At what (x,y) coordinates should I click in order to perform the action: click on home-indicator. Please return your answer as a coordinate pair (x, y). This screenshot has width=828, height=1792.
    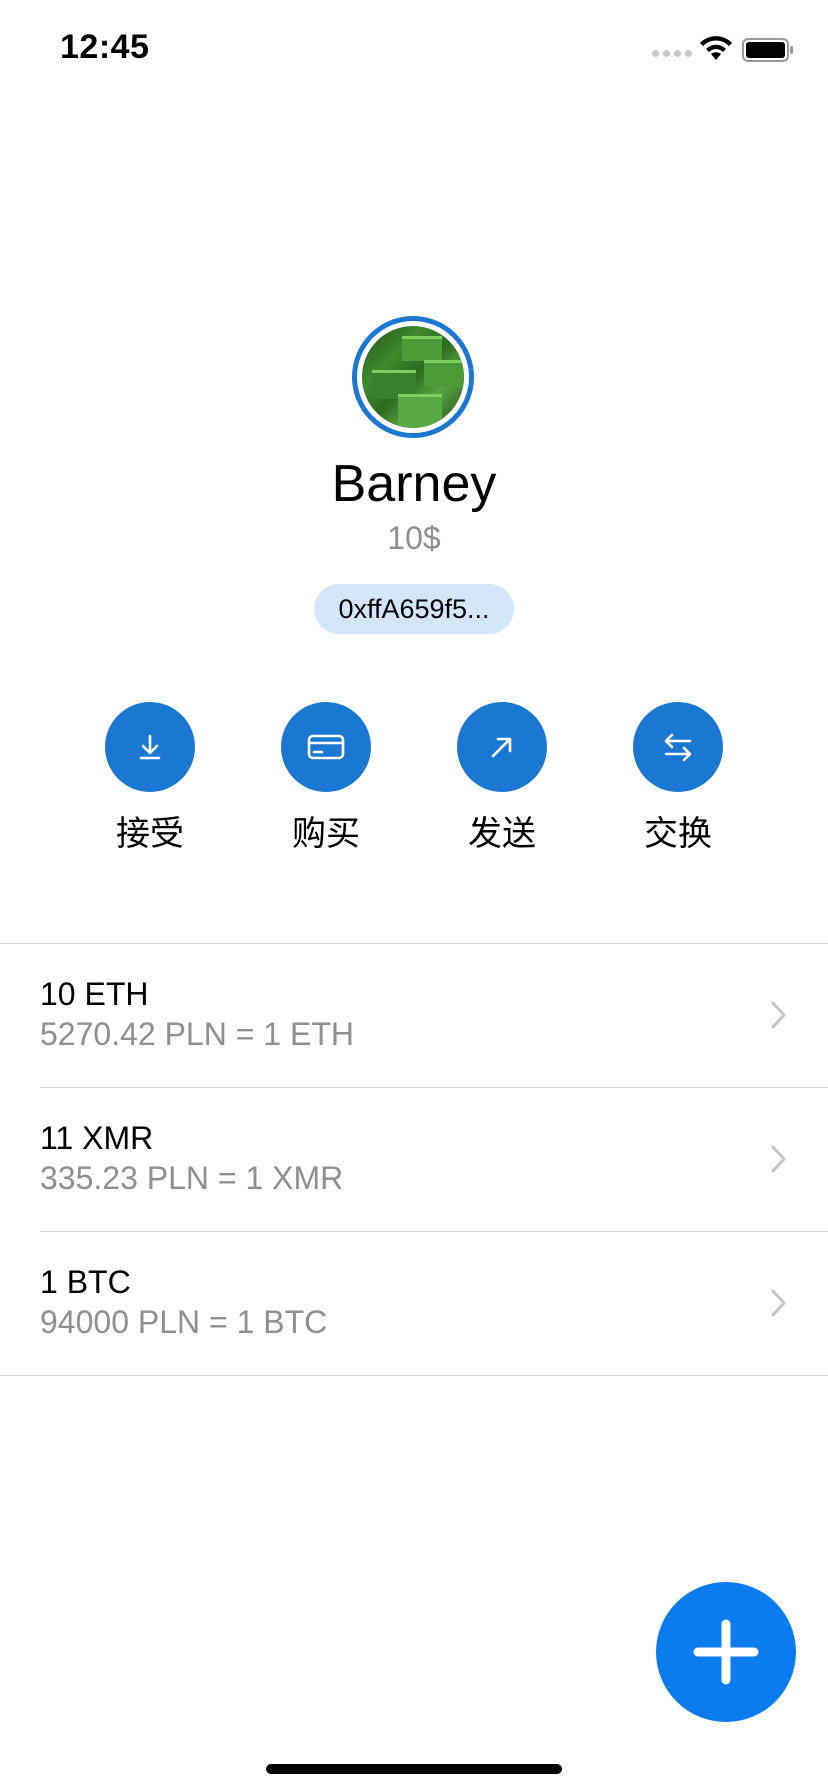
    Looking at the image, I should click on (414, 1769).